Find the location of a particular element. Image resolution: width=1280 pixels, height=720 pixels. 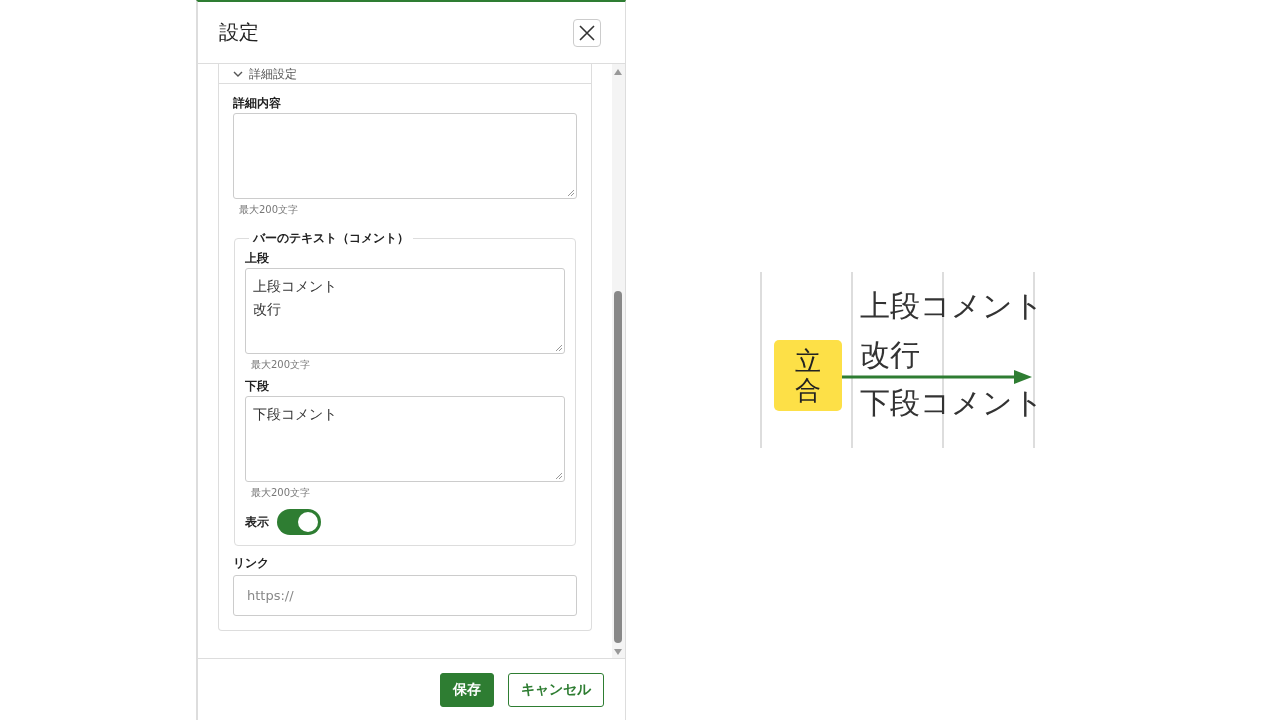

close-icon is located at coordinates (587, 32).